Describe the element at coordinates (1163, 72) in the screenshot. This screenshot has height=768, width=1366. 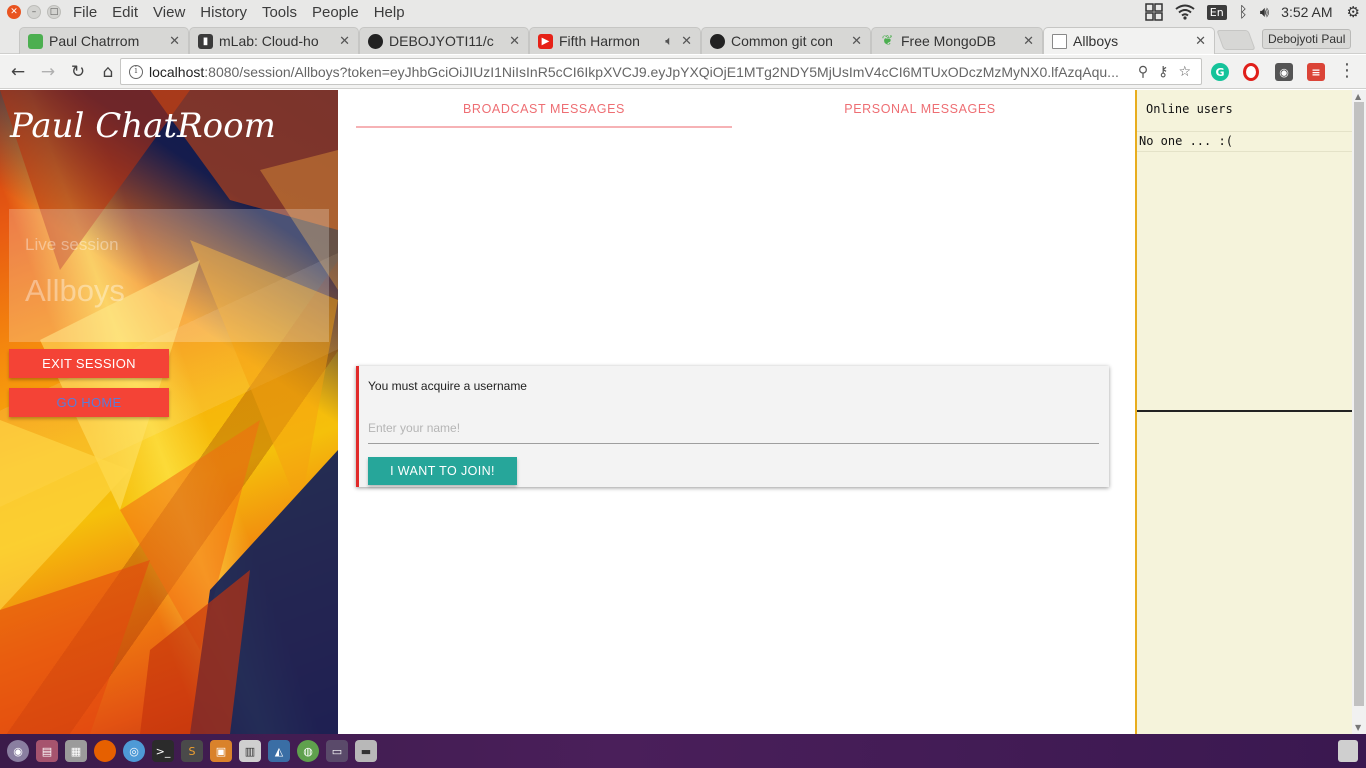
I see `key-icon: ⚷` at that location.